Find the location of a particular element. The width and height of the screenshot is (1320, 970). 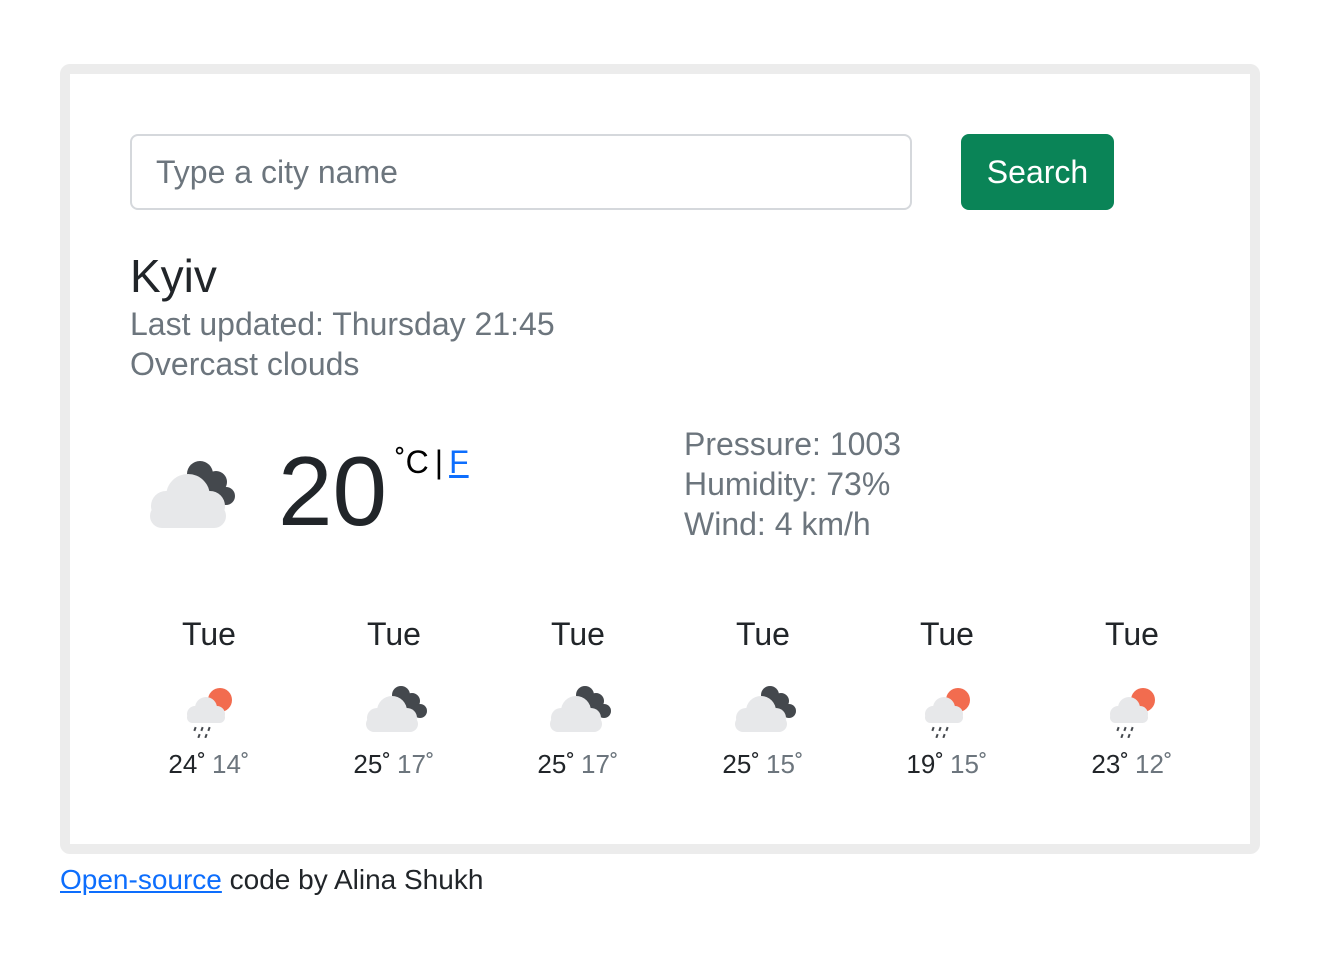

current-temperature: 20 is located at coordinates (333, 491).